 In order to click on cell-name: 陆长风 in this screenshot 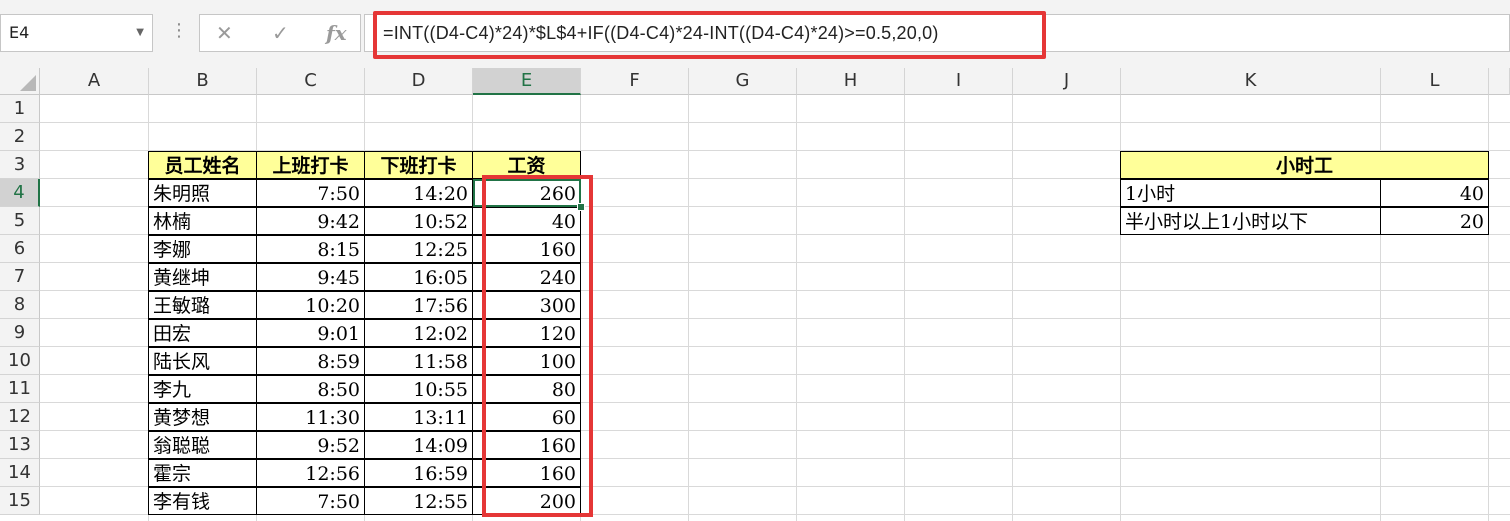, I will do `click(202, 361)`.